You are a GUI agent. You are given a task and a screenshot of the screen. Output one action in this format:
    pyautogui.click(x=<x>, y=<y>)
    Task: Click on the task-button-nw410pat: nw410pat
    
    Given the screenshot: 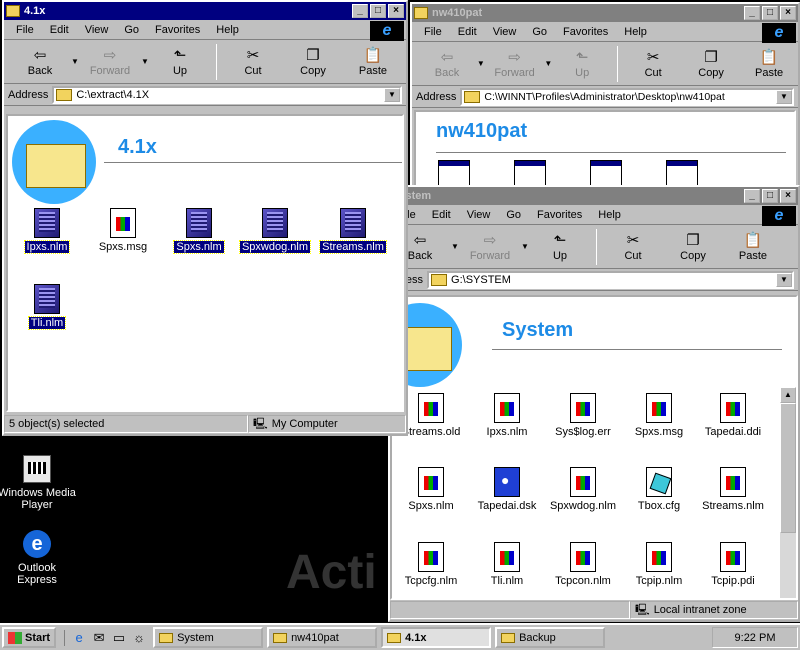 What is the action you would take?
    pyautogui.click(x=322, y=637)
    